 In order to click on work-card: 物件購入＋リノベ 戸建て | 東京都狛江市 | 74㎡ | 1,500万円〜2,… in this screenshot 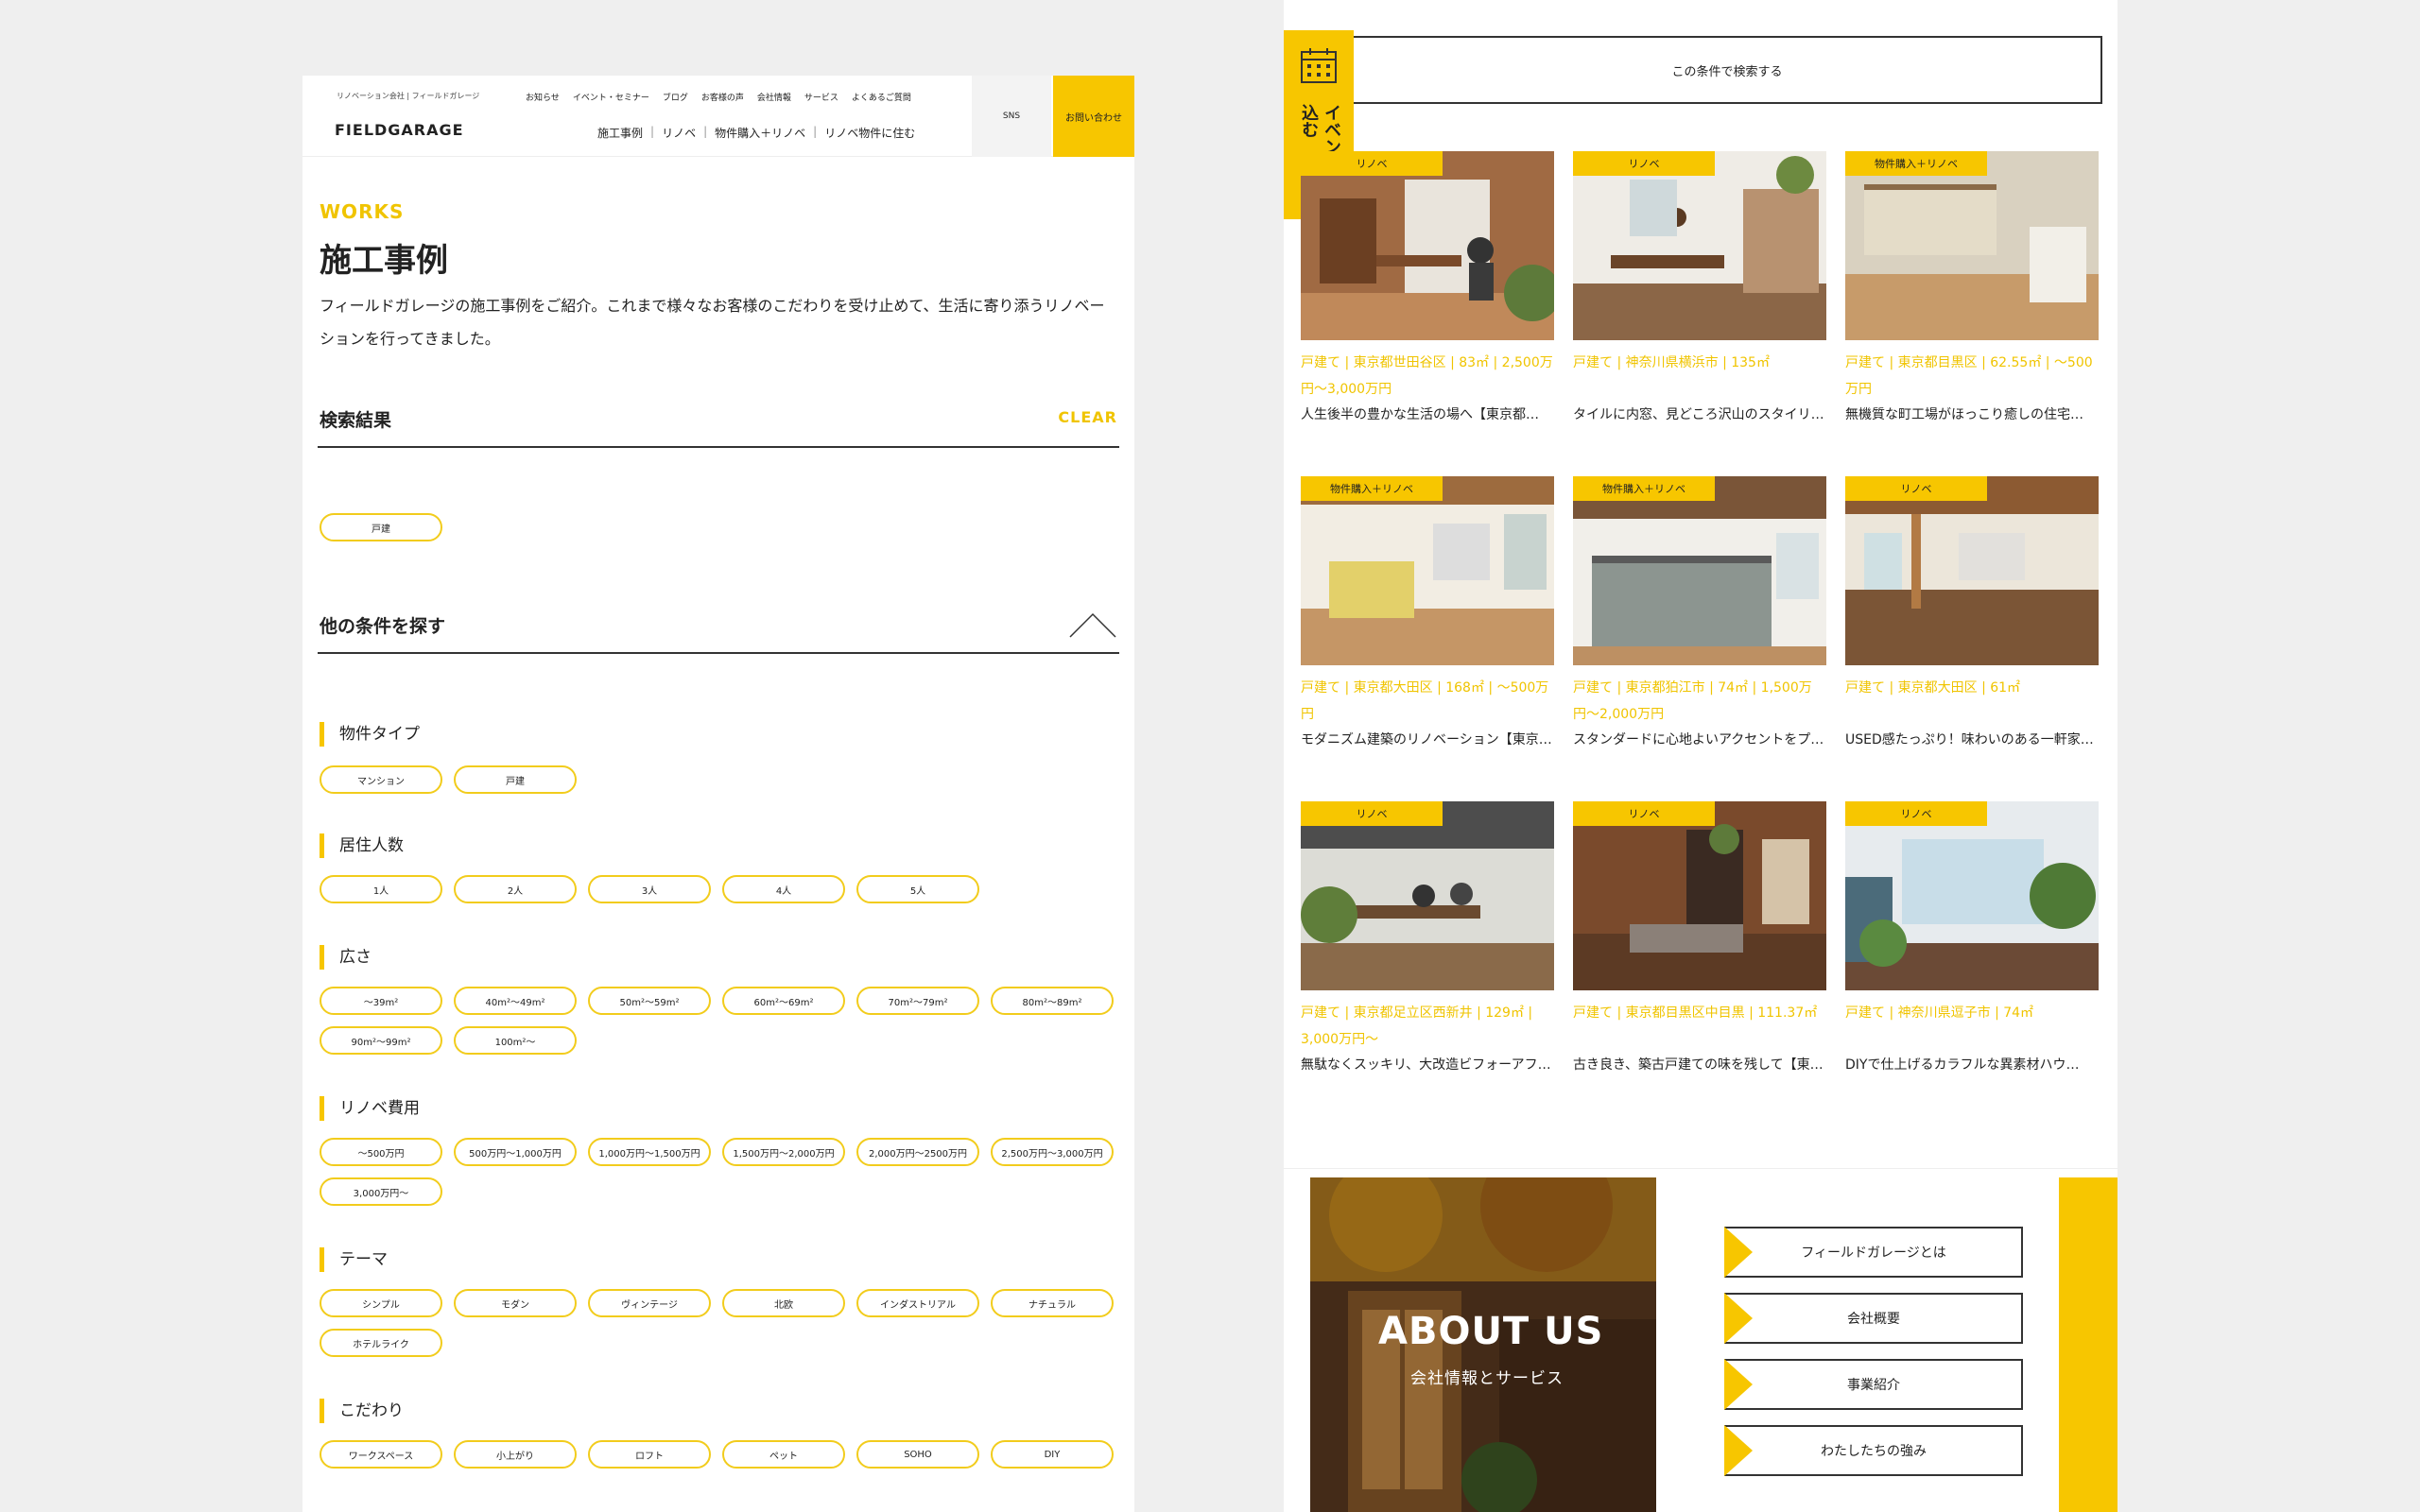, I will do `click(1699, 612)`.